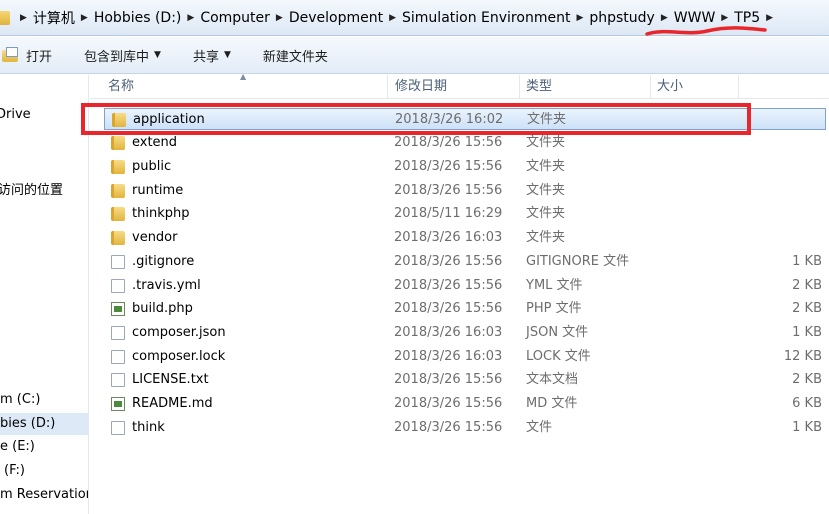 The width and height of the screenshot is (829, 514). What do you see at coordinates (15, 114) in the screenshot?
I see `nav-item-drive: Drive` at bounding box center [15, 114].